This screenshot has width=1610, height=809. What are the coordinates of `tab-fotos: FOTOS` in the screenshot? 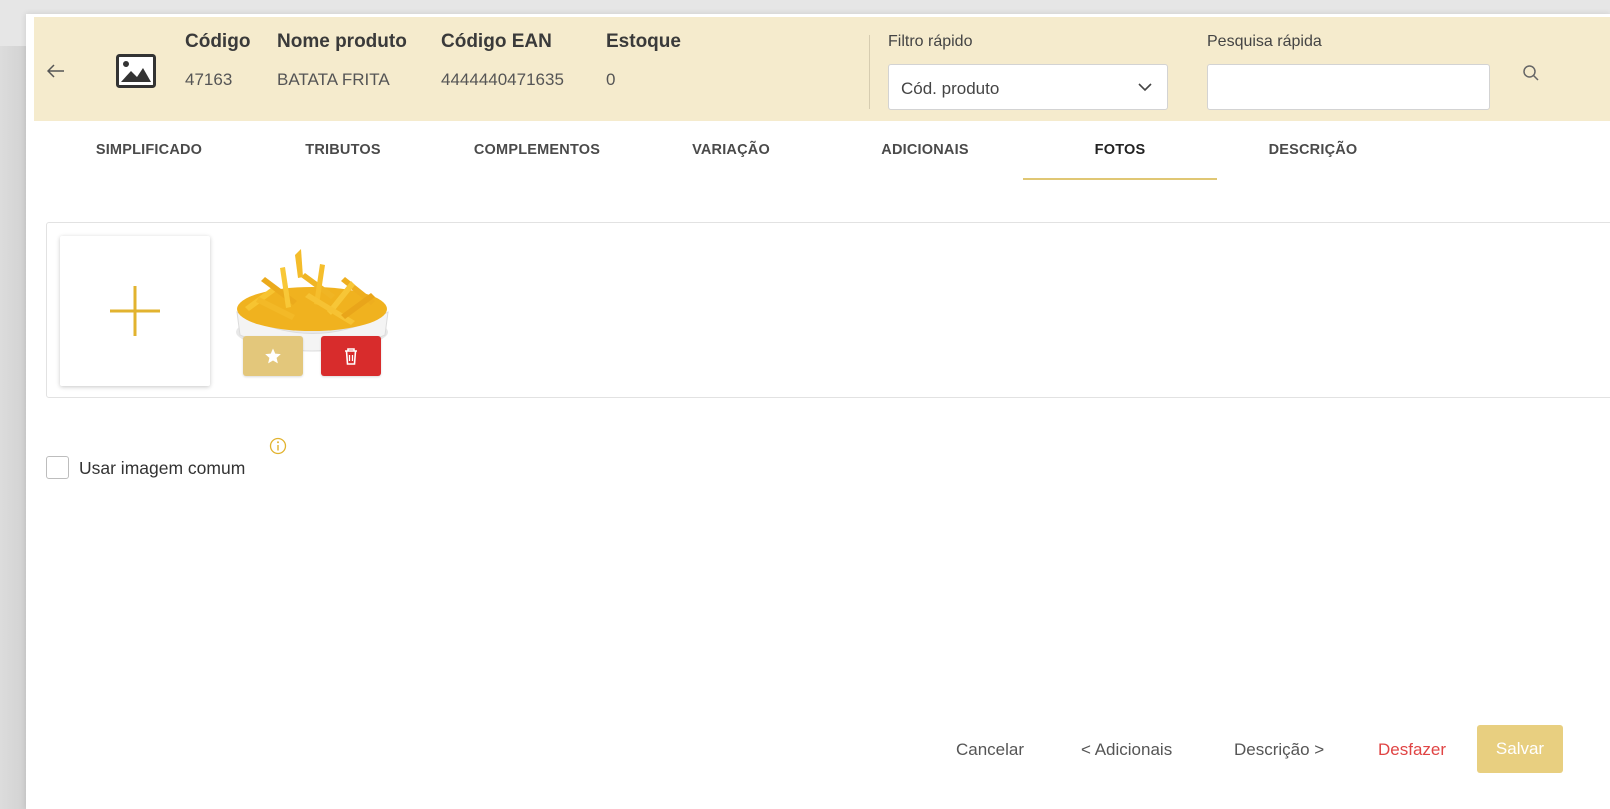 It's located at (1120, 150).